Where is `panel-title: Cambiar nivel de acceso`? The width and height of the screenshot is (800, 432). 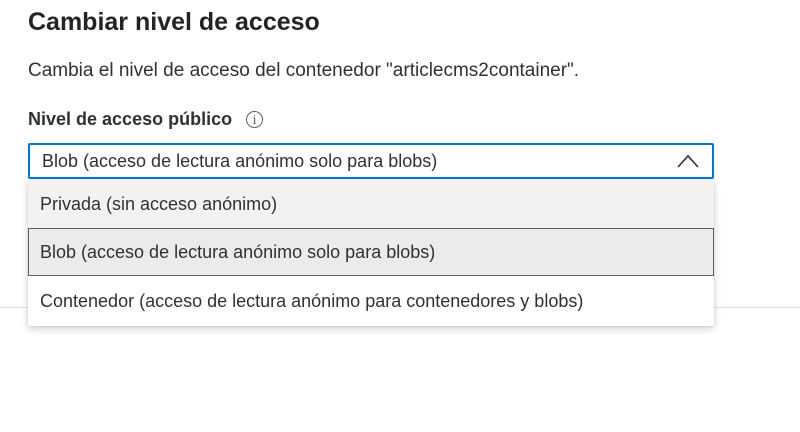 panel-title: Cambiar nivel de acceso is located at coordinates (174, 22).